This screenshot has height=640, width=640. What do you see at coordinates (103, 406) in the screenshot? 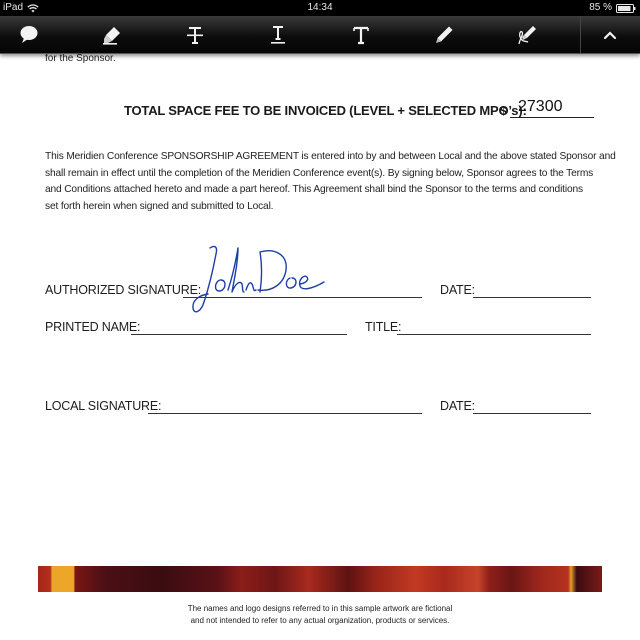
I see `local-signature-label: LOCAL SIGNATURE:` at bounding box center [103, 406].